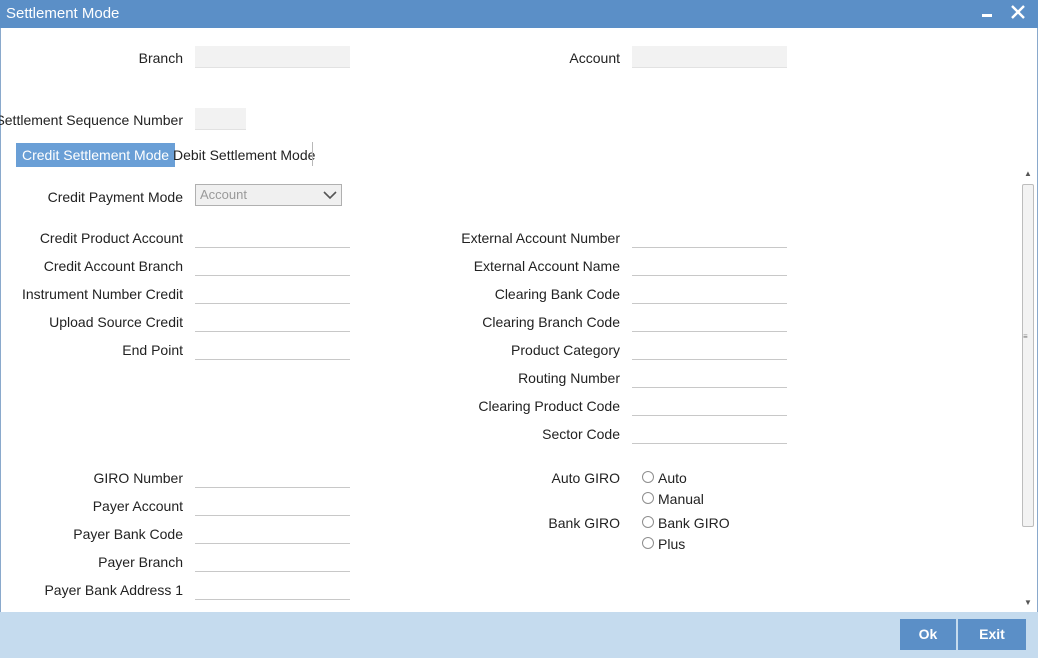  What do you see at coordinates (1028, 174) in the screenshot?
I see `scroll-up-icon: ▲` at bounding box center [1028, 174].